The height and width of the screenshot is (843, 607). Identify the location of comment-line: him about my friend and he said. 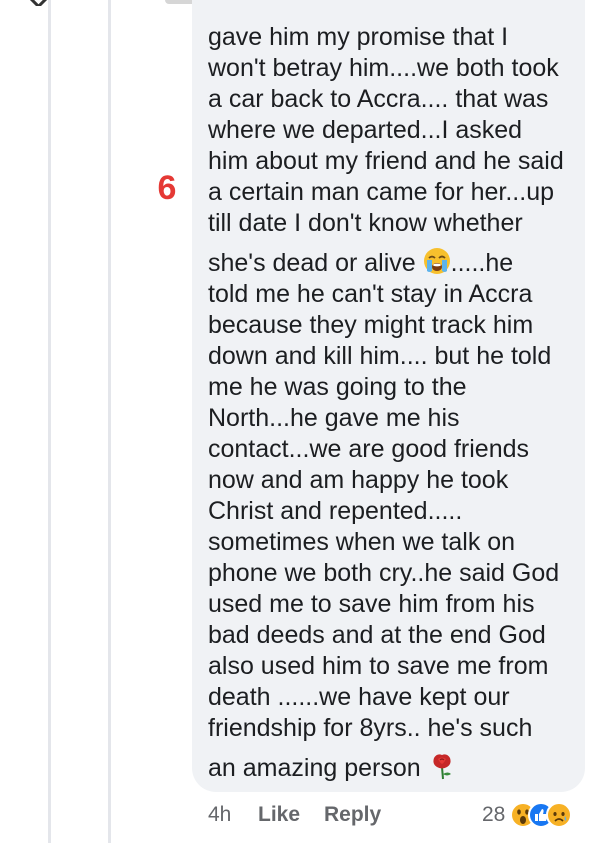
(386, 161).